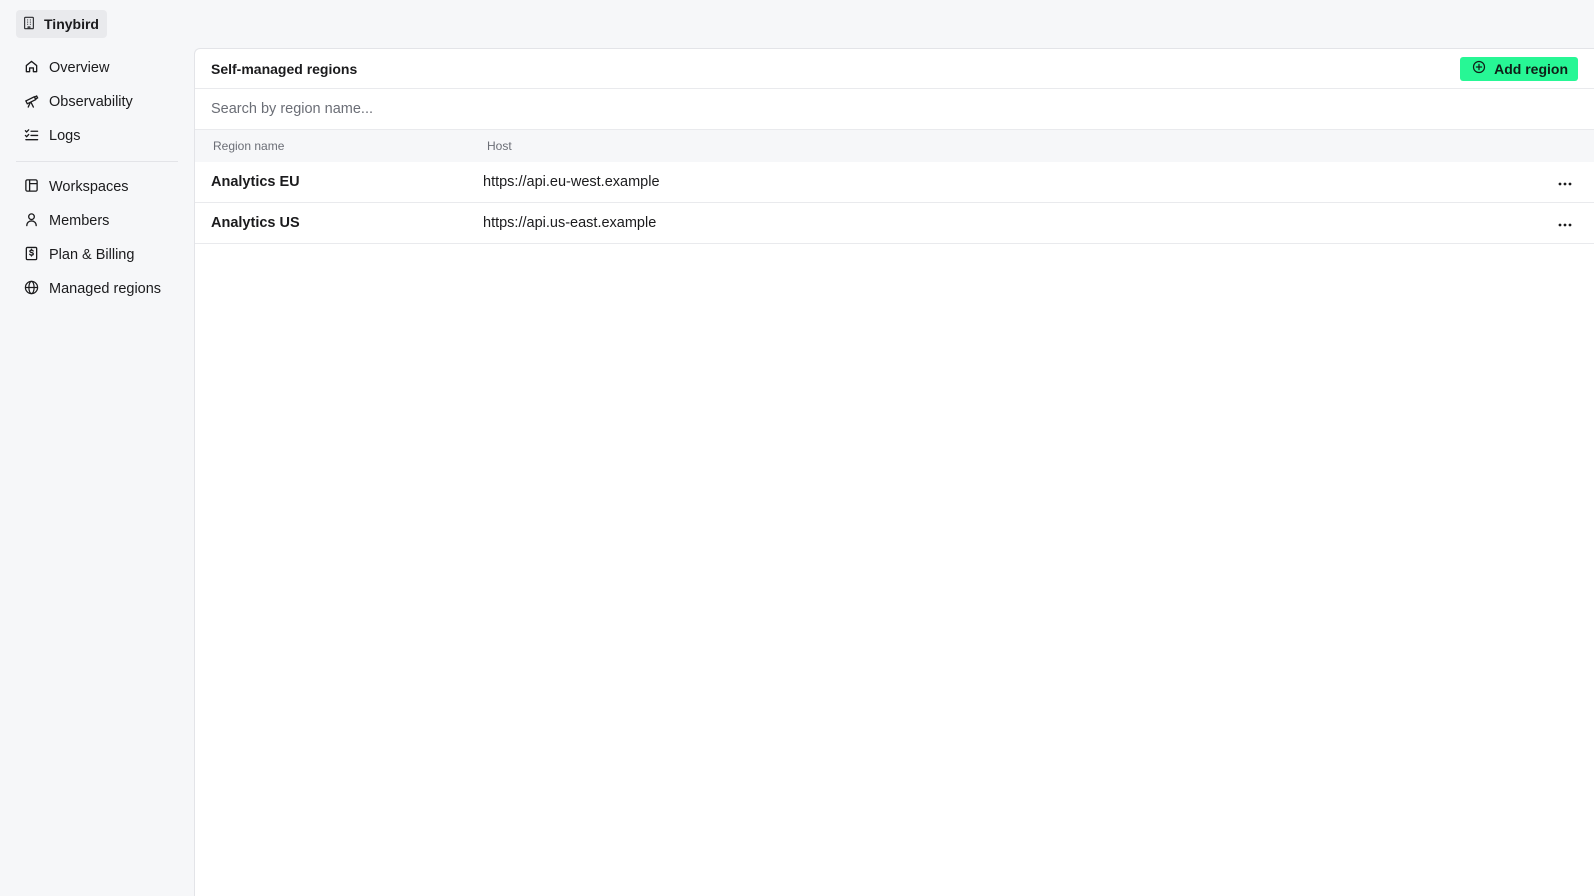 Image resolution: width=1594 pixels, height=896 pixels. What do you see at coordinates (894, 182) in the screenshot?
I see `table-row: Analytics EU https://api.eu-west.example` at bounding box center [894, 182].